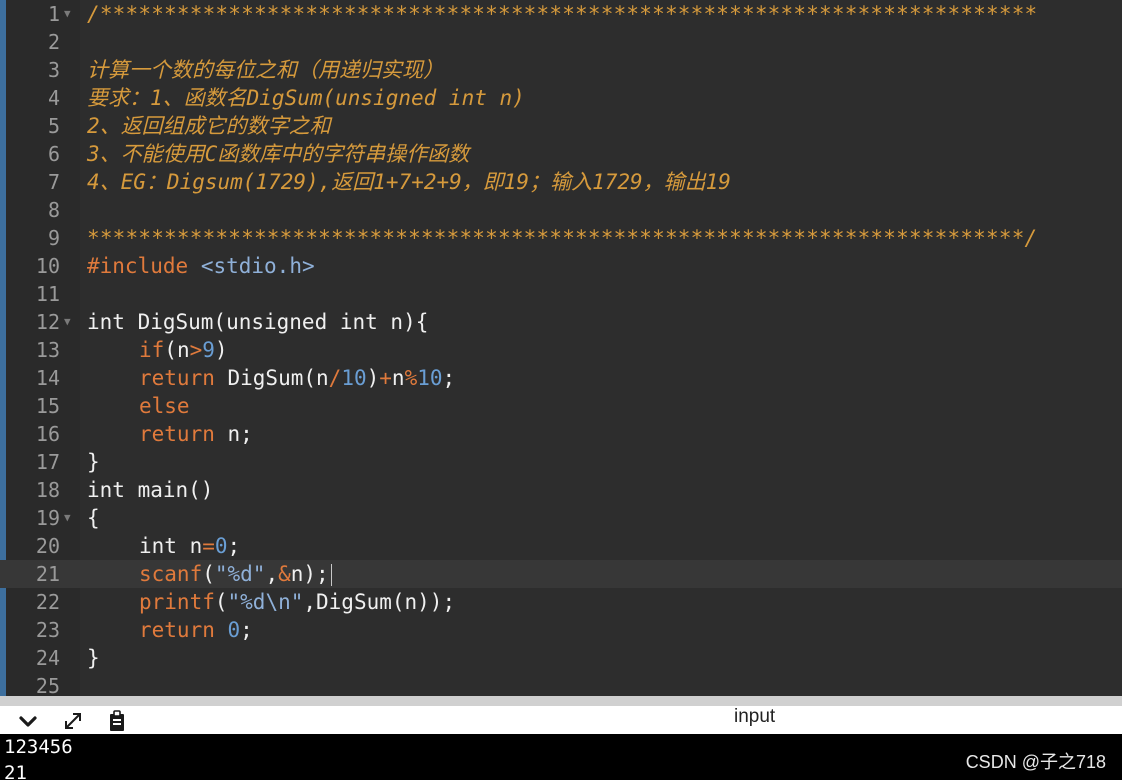 Image resolution: width=1122 pixels, height=780 pixels. I want to click on line-number: 23, so click(47, 630).